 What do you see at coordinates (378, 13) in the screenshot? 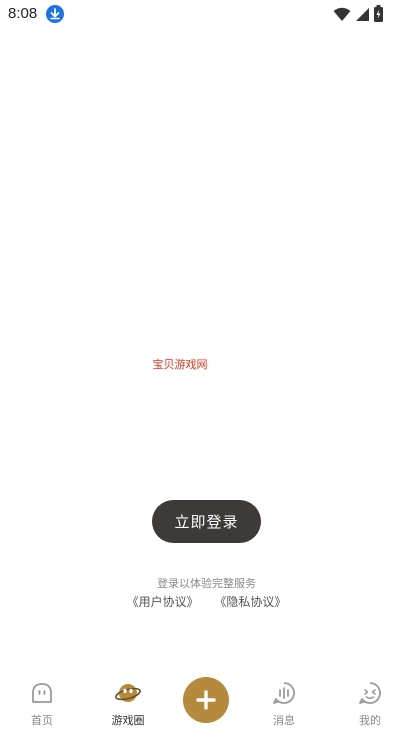
I see `battery-icon` at bounding box center [378, 13].